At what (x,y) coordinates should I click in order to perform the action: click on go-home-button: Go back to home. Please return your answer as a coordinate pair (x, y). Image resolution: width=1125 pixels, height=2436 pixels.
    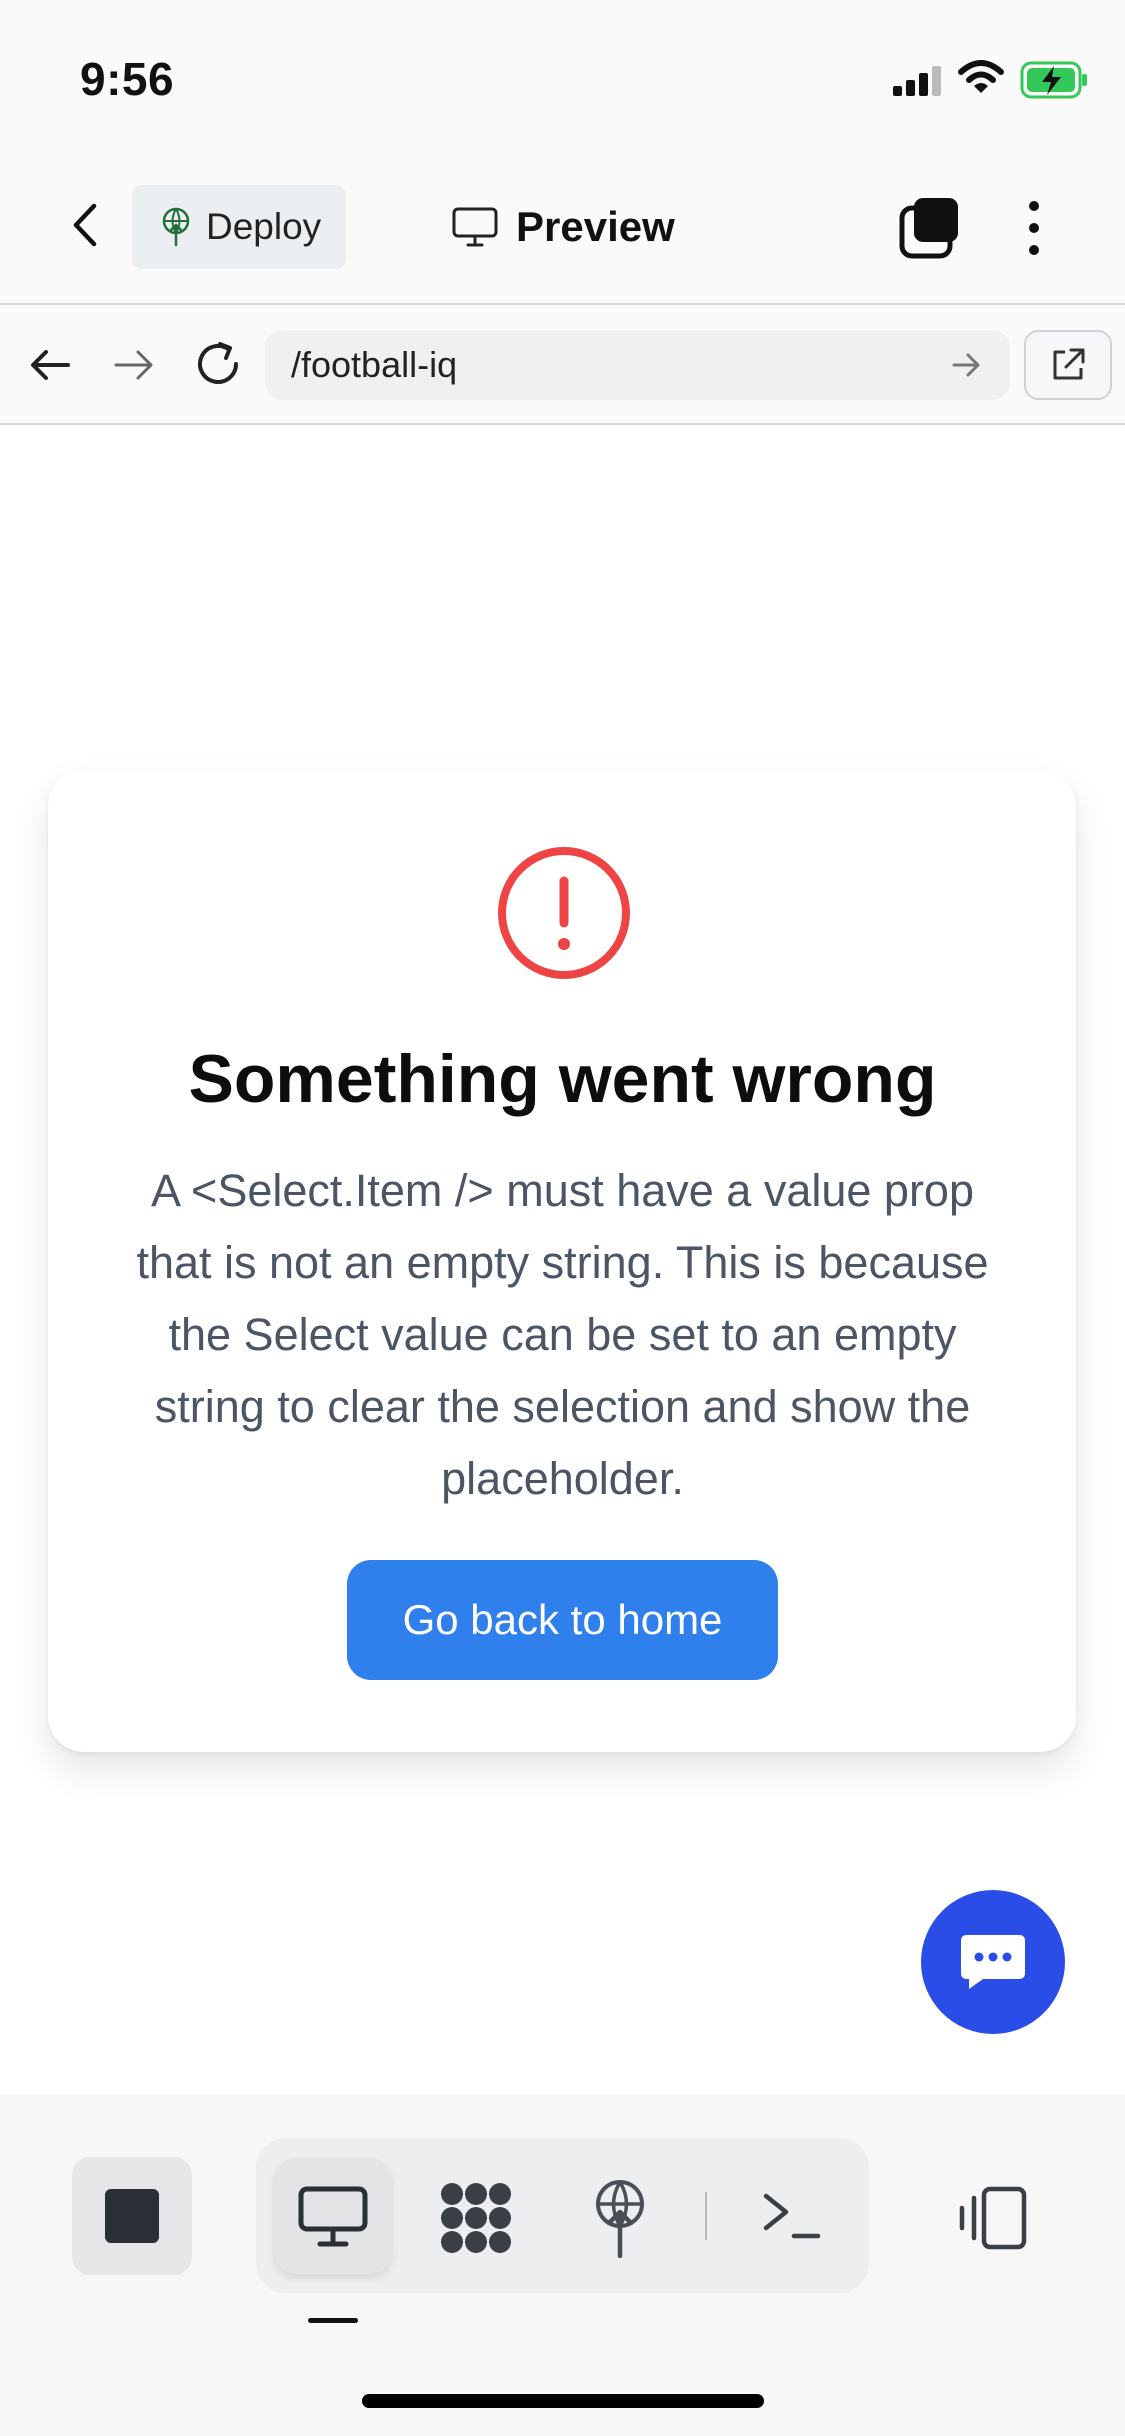
    Looking at the image, I should click on (562, 1620).